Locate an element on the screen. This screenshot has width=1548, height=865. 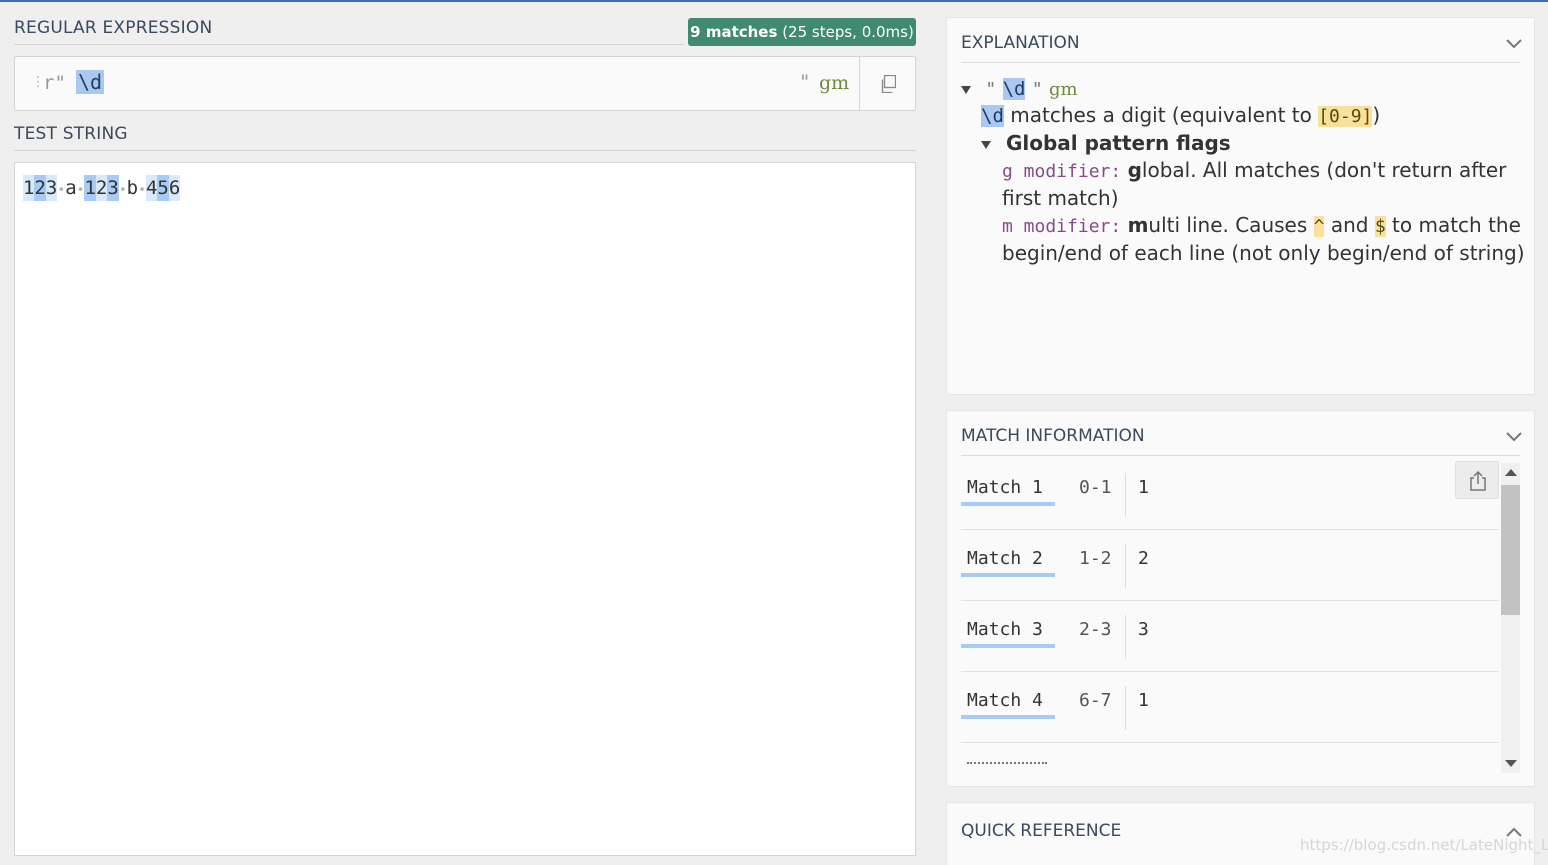
export-matches-button is located at coordinates (1477, 480).